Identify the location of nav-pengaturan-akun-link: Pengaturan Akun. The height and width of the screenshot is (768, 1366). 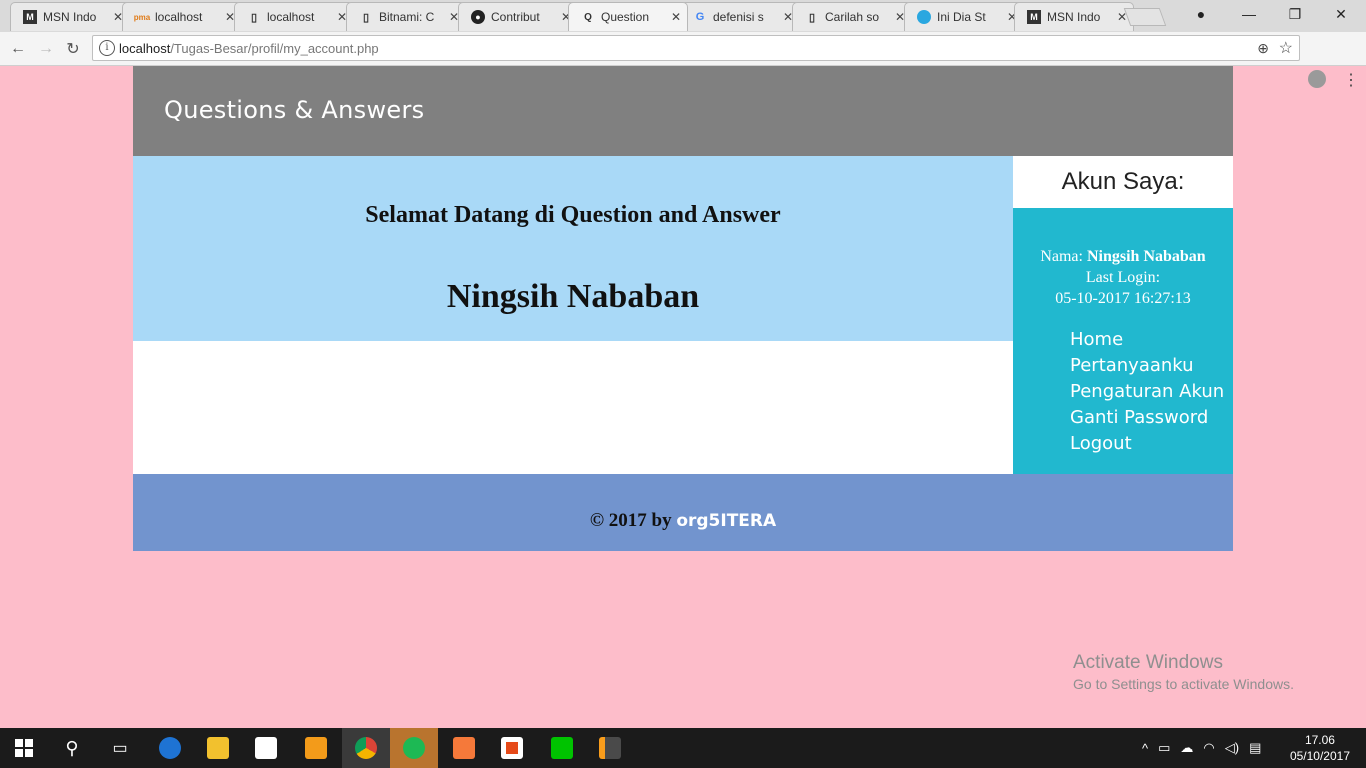
(1147, 392).